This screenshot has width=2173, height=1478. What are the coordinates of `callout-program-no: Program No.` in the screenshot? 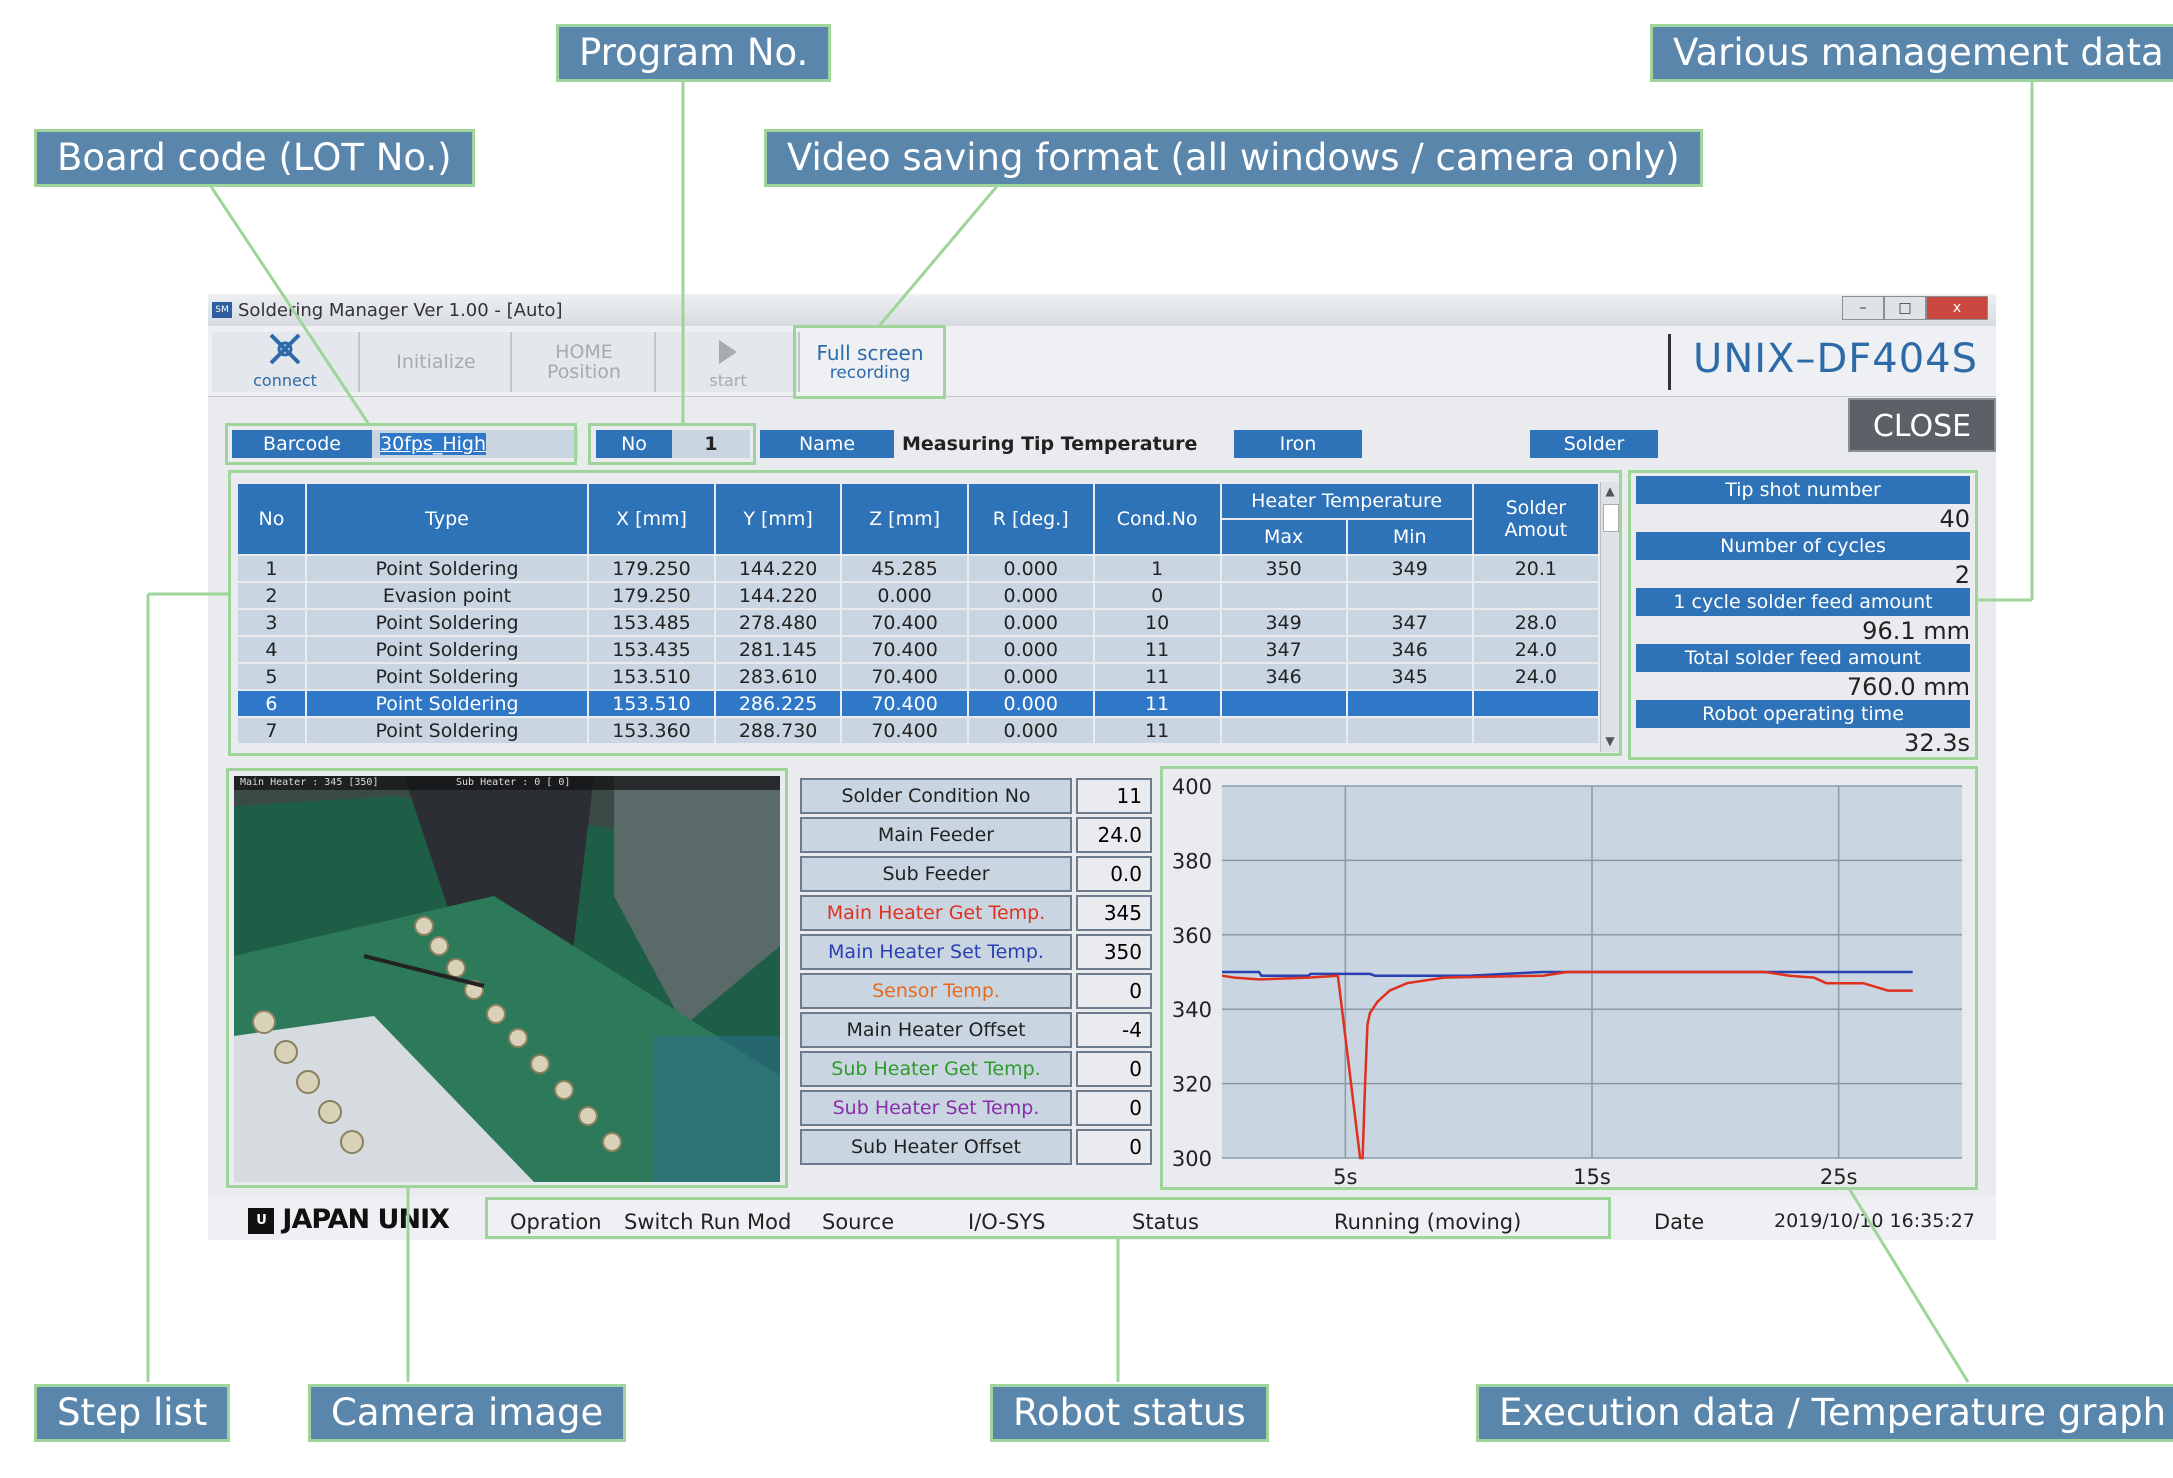 It's located at (694, 53).